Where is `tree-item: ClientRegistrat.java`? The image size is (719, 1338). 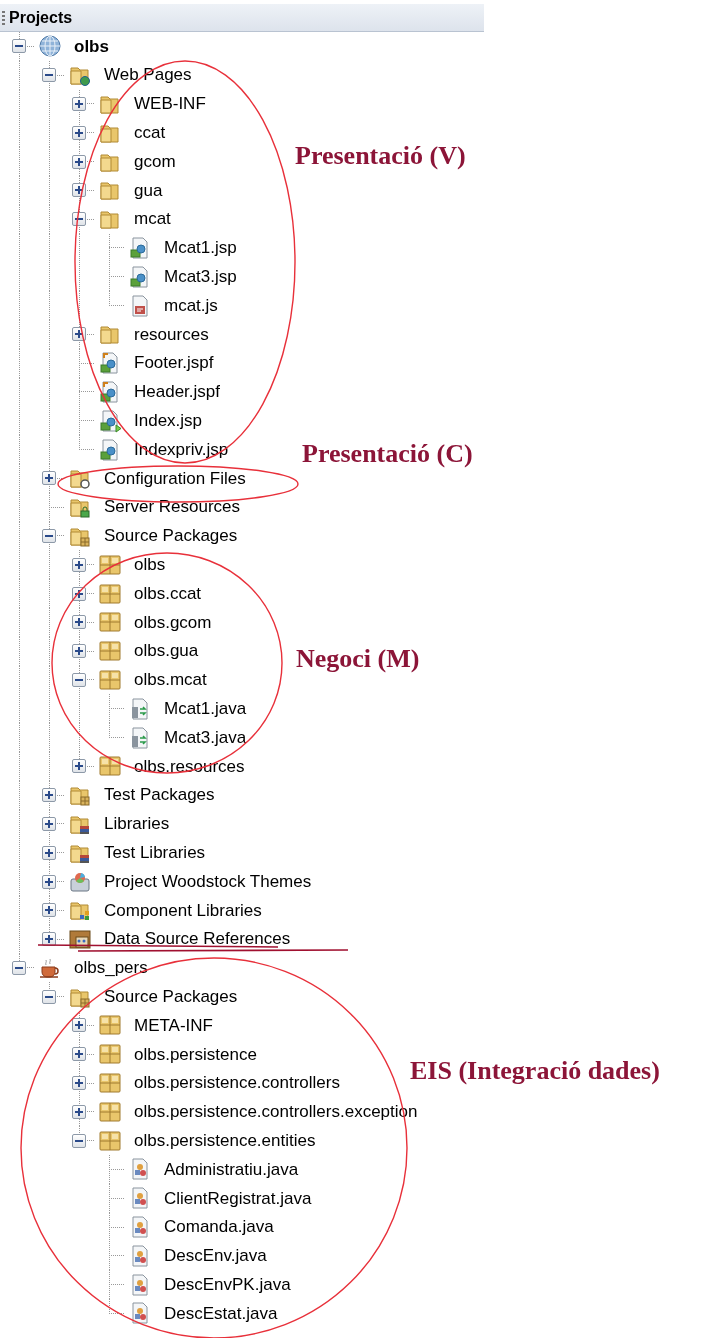 tree-item: ClientRegistrat.java is located at coordinates (238, 1198).